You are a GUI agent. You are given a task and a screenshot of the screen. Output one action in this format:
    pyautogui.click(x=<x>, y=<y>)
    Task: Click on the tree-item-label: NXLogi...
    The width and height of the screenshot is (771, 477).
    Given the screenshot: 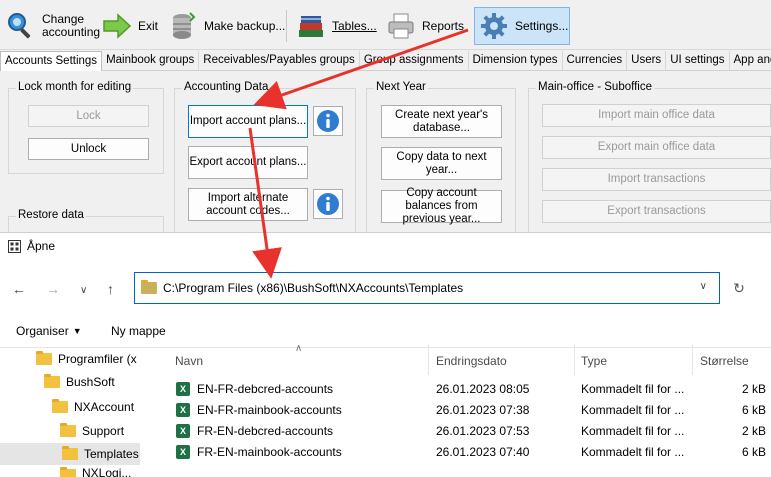 What is the action you would take?
    pyautogui.click(x=107, y=471)
    